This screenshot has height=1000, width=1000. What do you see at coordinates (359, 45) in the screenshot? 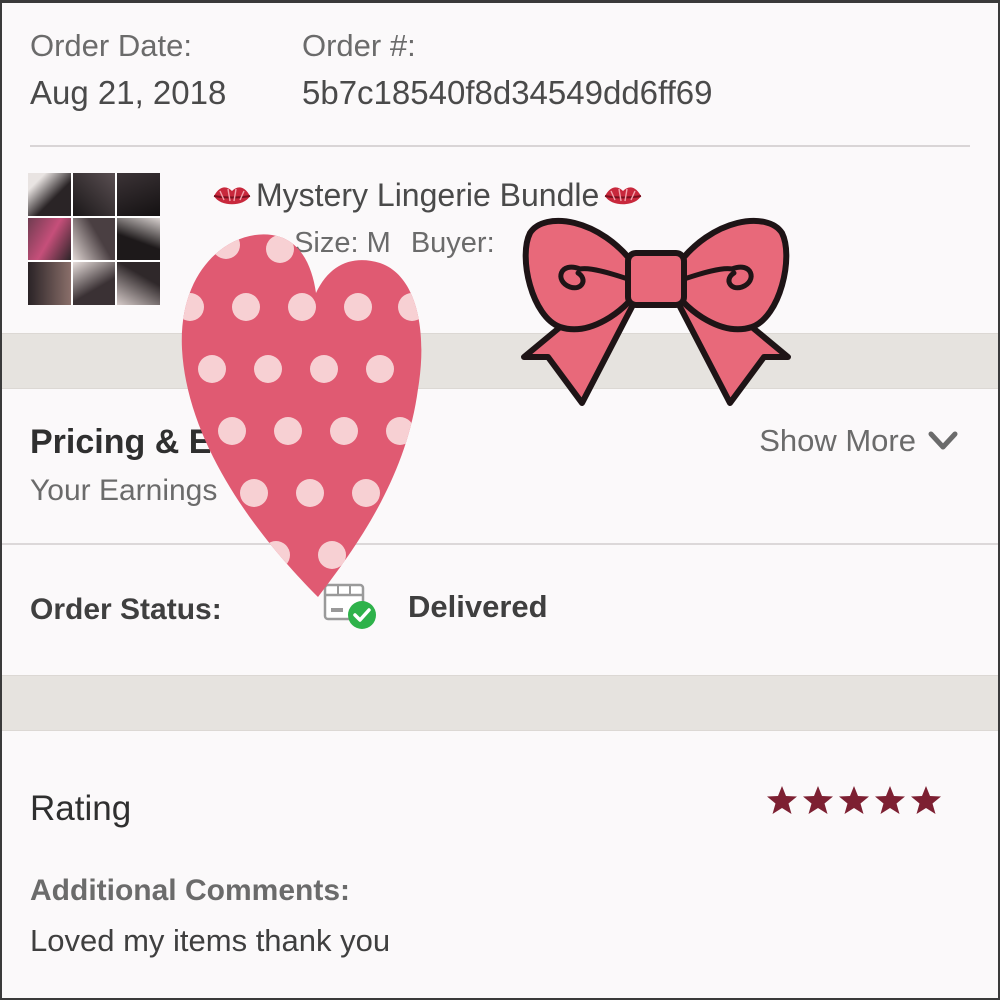
I see `order-number-label: Order #:` at bounding box center [359, 45].